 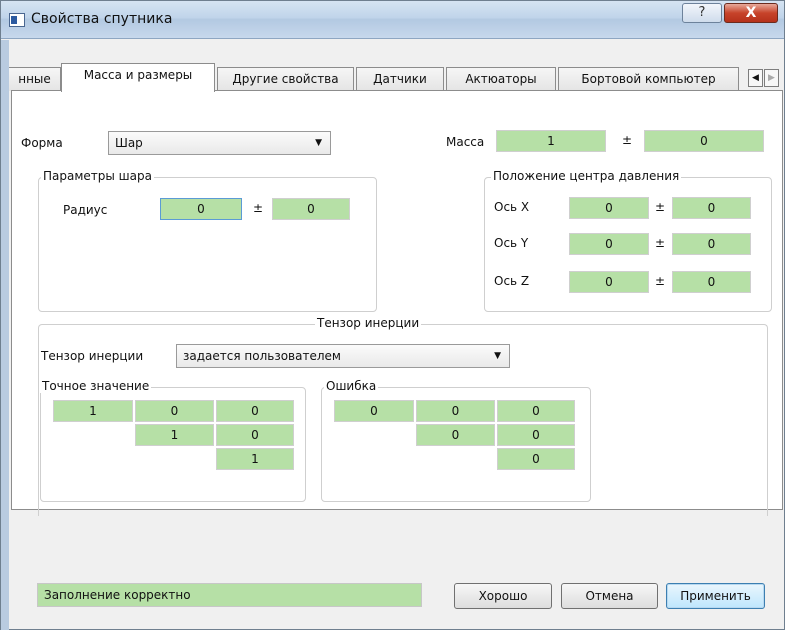 What do you see at coordinates (35, 79) in the screenshot?
I see `tab-data: нные` at bounding box center [35, 79].